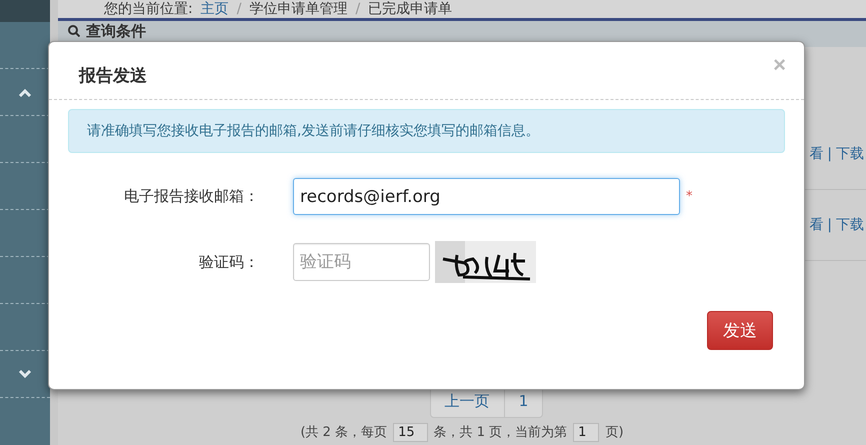 The height and width of the screenshot is (445, 866). What do you see at coordinates (586, 432) in the screenshot?
I see `current-page-field: 1` at bounding box center [586, 432].